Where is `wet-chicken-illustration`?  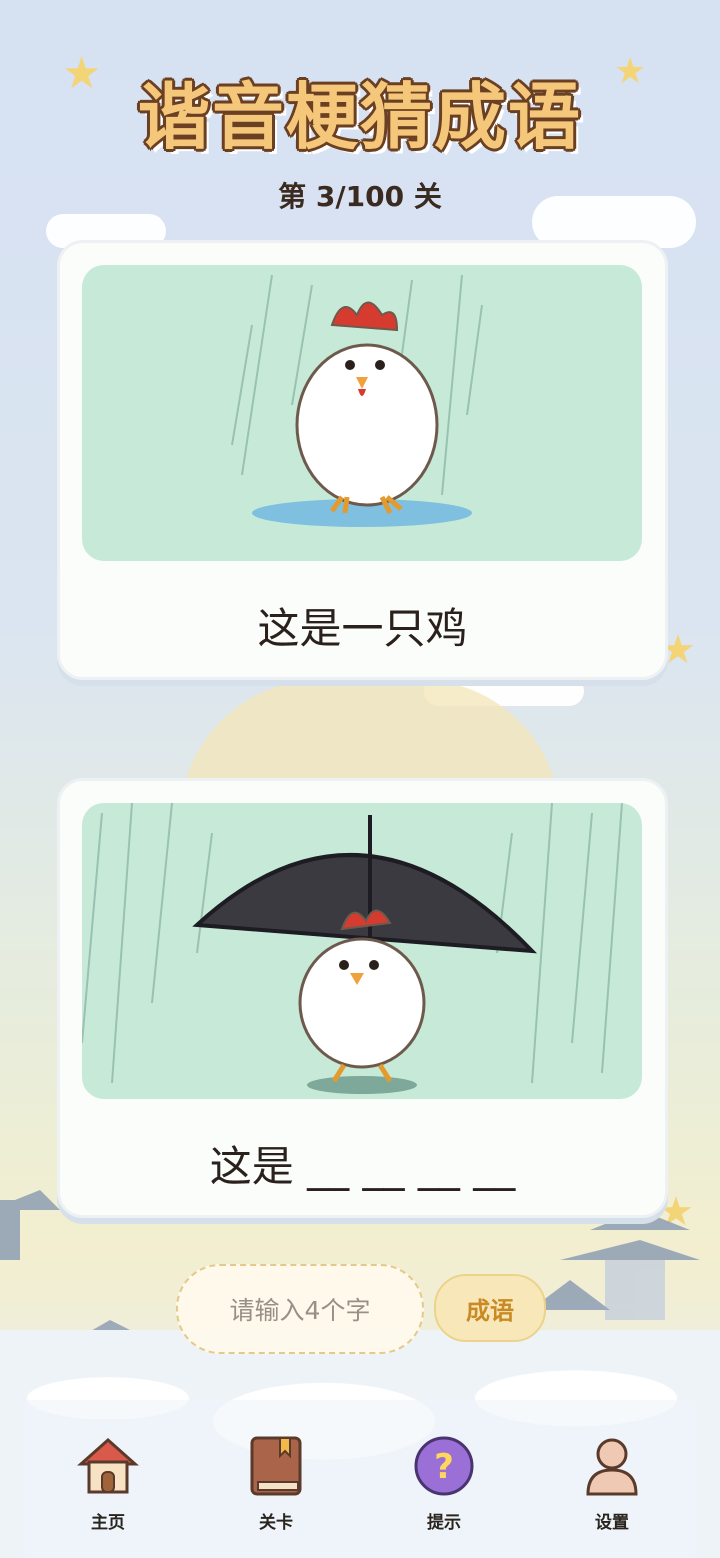
wet-chicken-illustration is located at coordinates (362, 413).